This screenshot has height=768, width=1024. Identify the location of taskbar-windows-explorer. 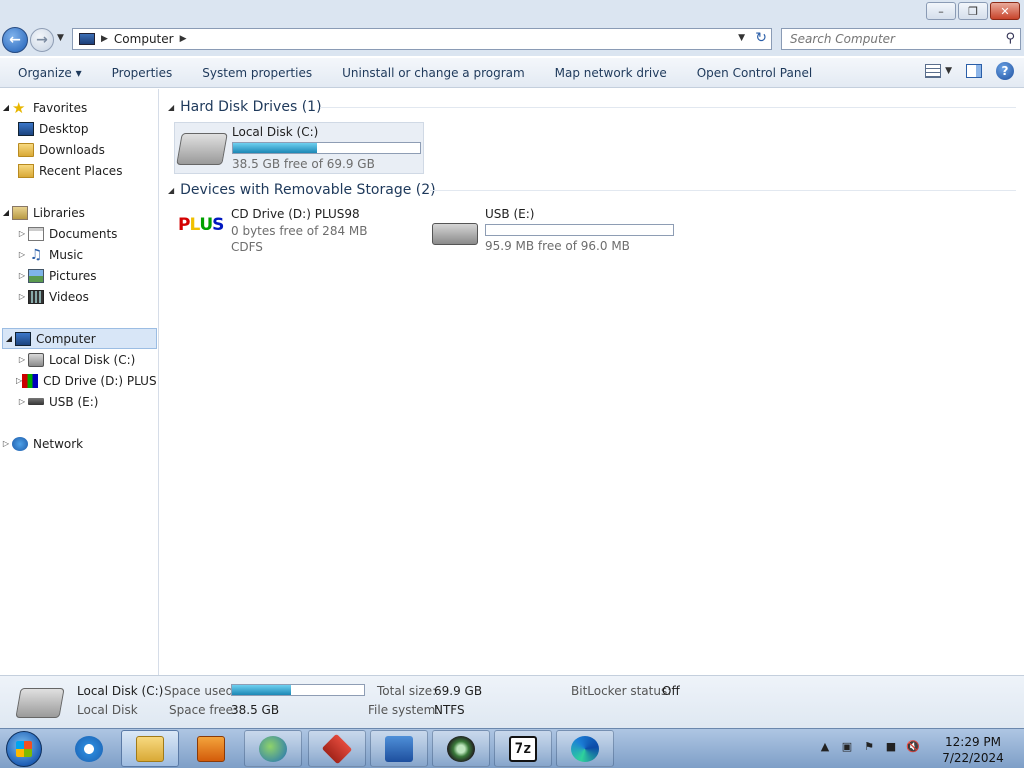
(150, 748).